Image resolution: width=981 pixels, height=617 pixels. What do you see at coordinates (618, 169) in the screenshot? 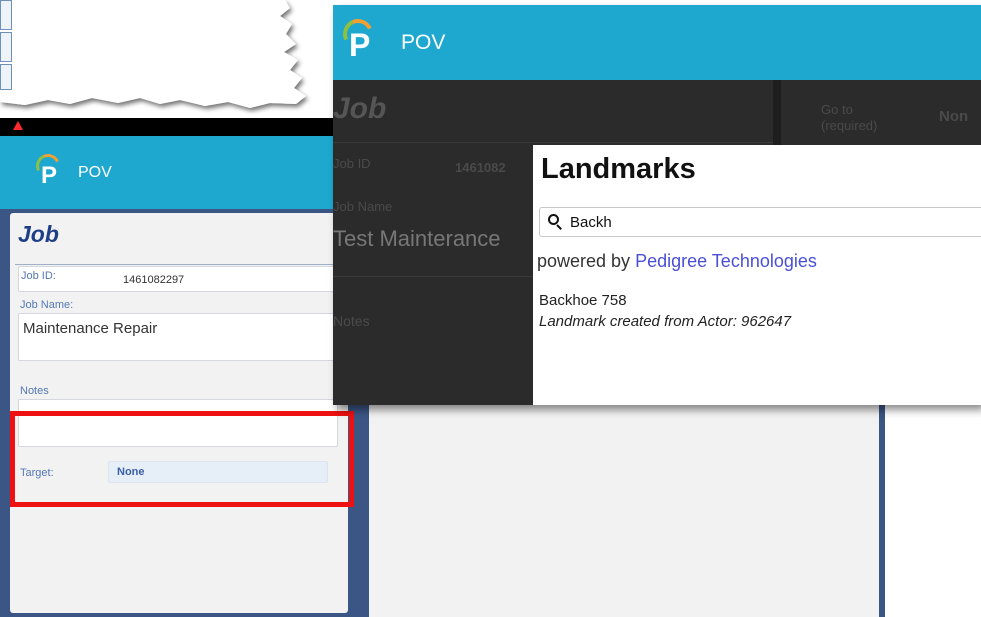
I see `landmarks-title: Landmarks` at bounding box center [618, 169].